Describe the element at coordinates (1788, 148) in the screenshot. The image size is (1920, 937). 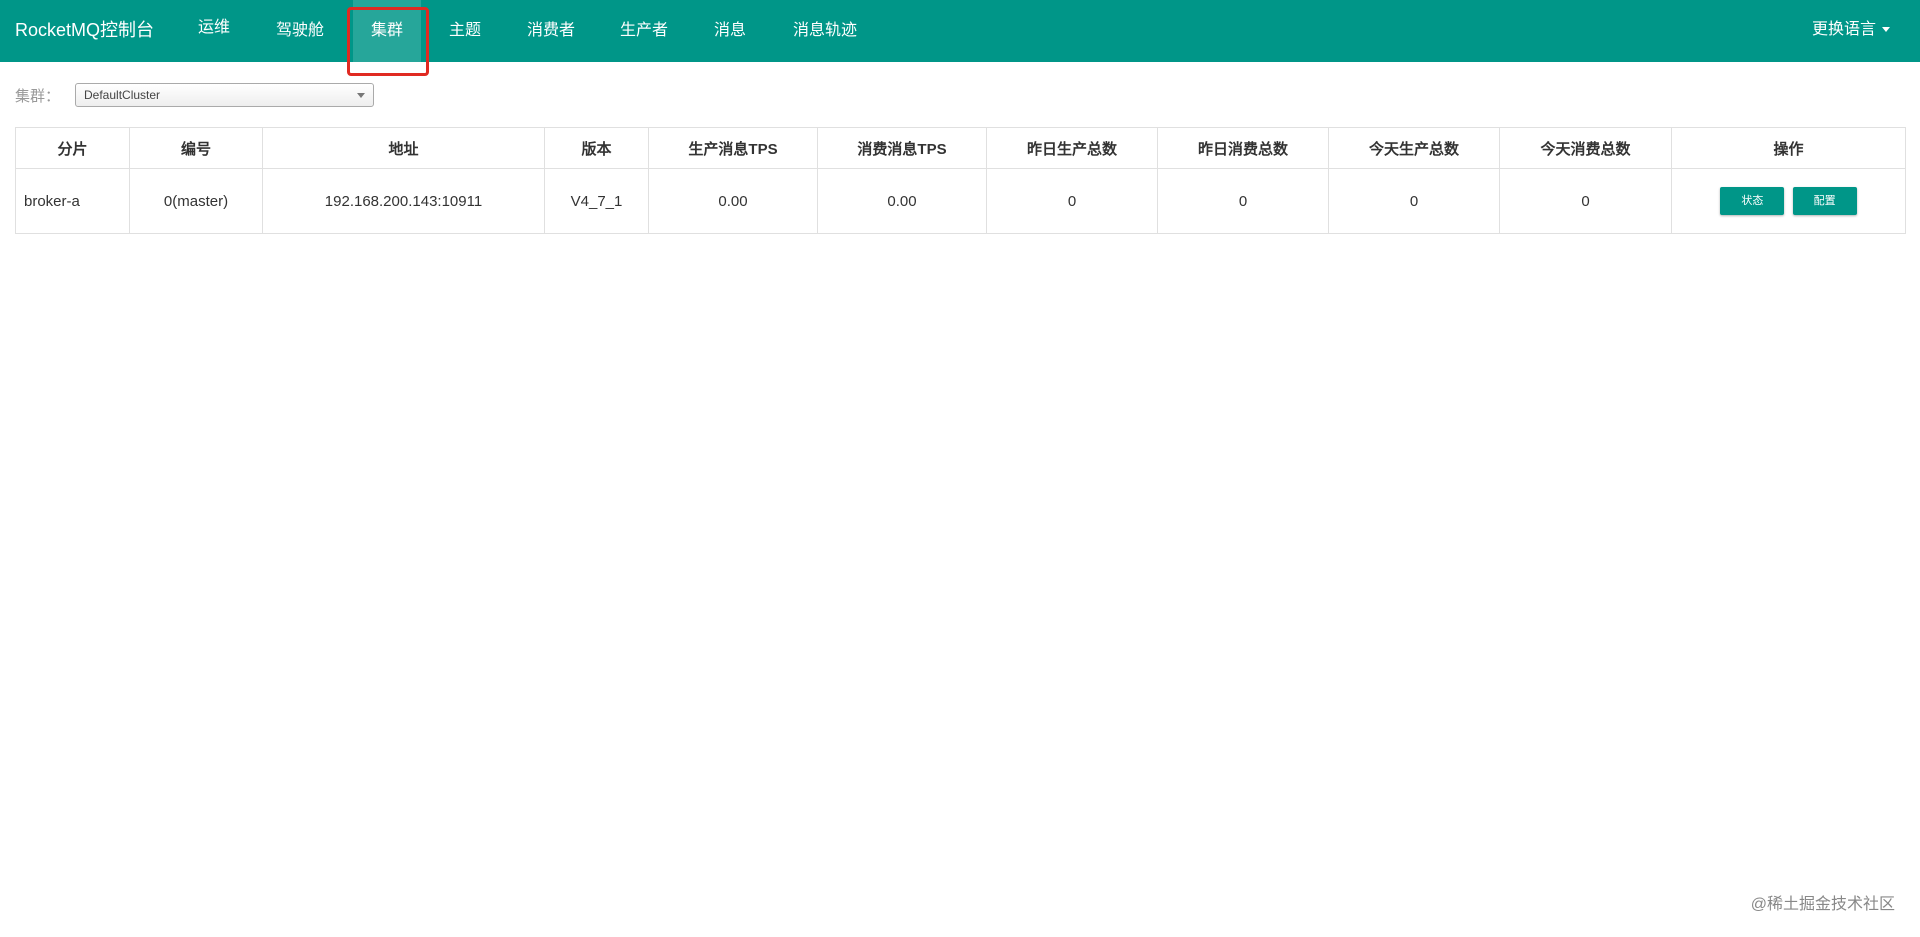
I see `column-header-actions: 操作` at that location.